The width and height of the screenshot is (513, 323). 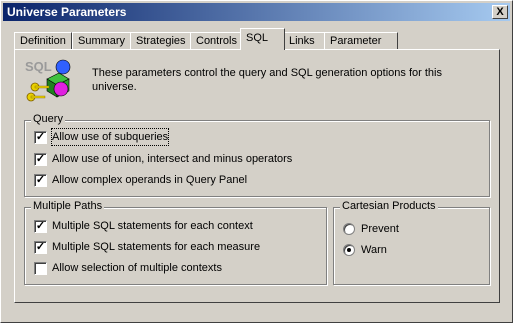 I want to click on tab-strategies: Strategies, so click(x=164, y=41).